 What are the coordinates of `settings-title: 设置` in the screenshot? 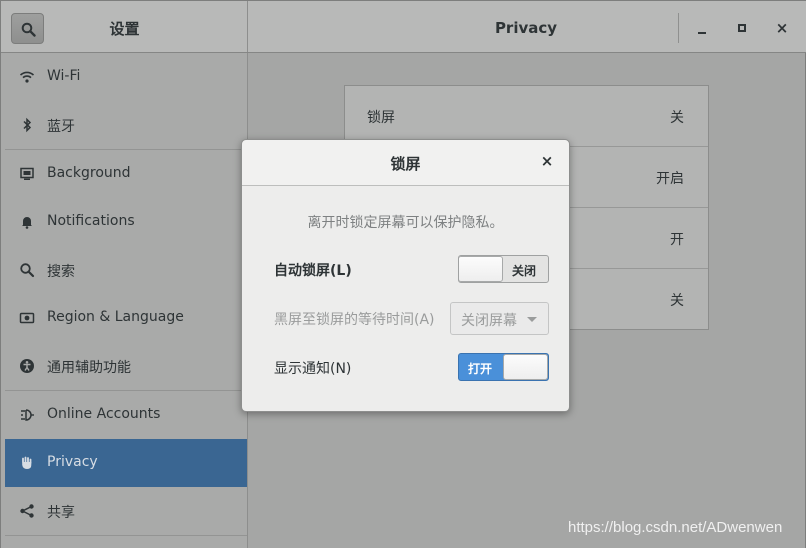 It's located at (124, 29).